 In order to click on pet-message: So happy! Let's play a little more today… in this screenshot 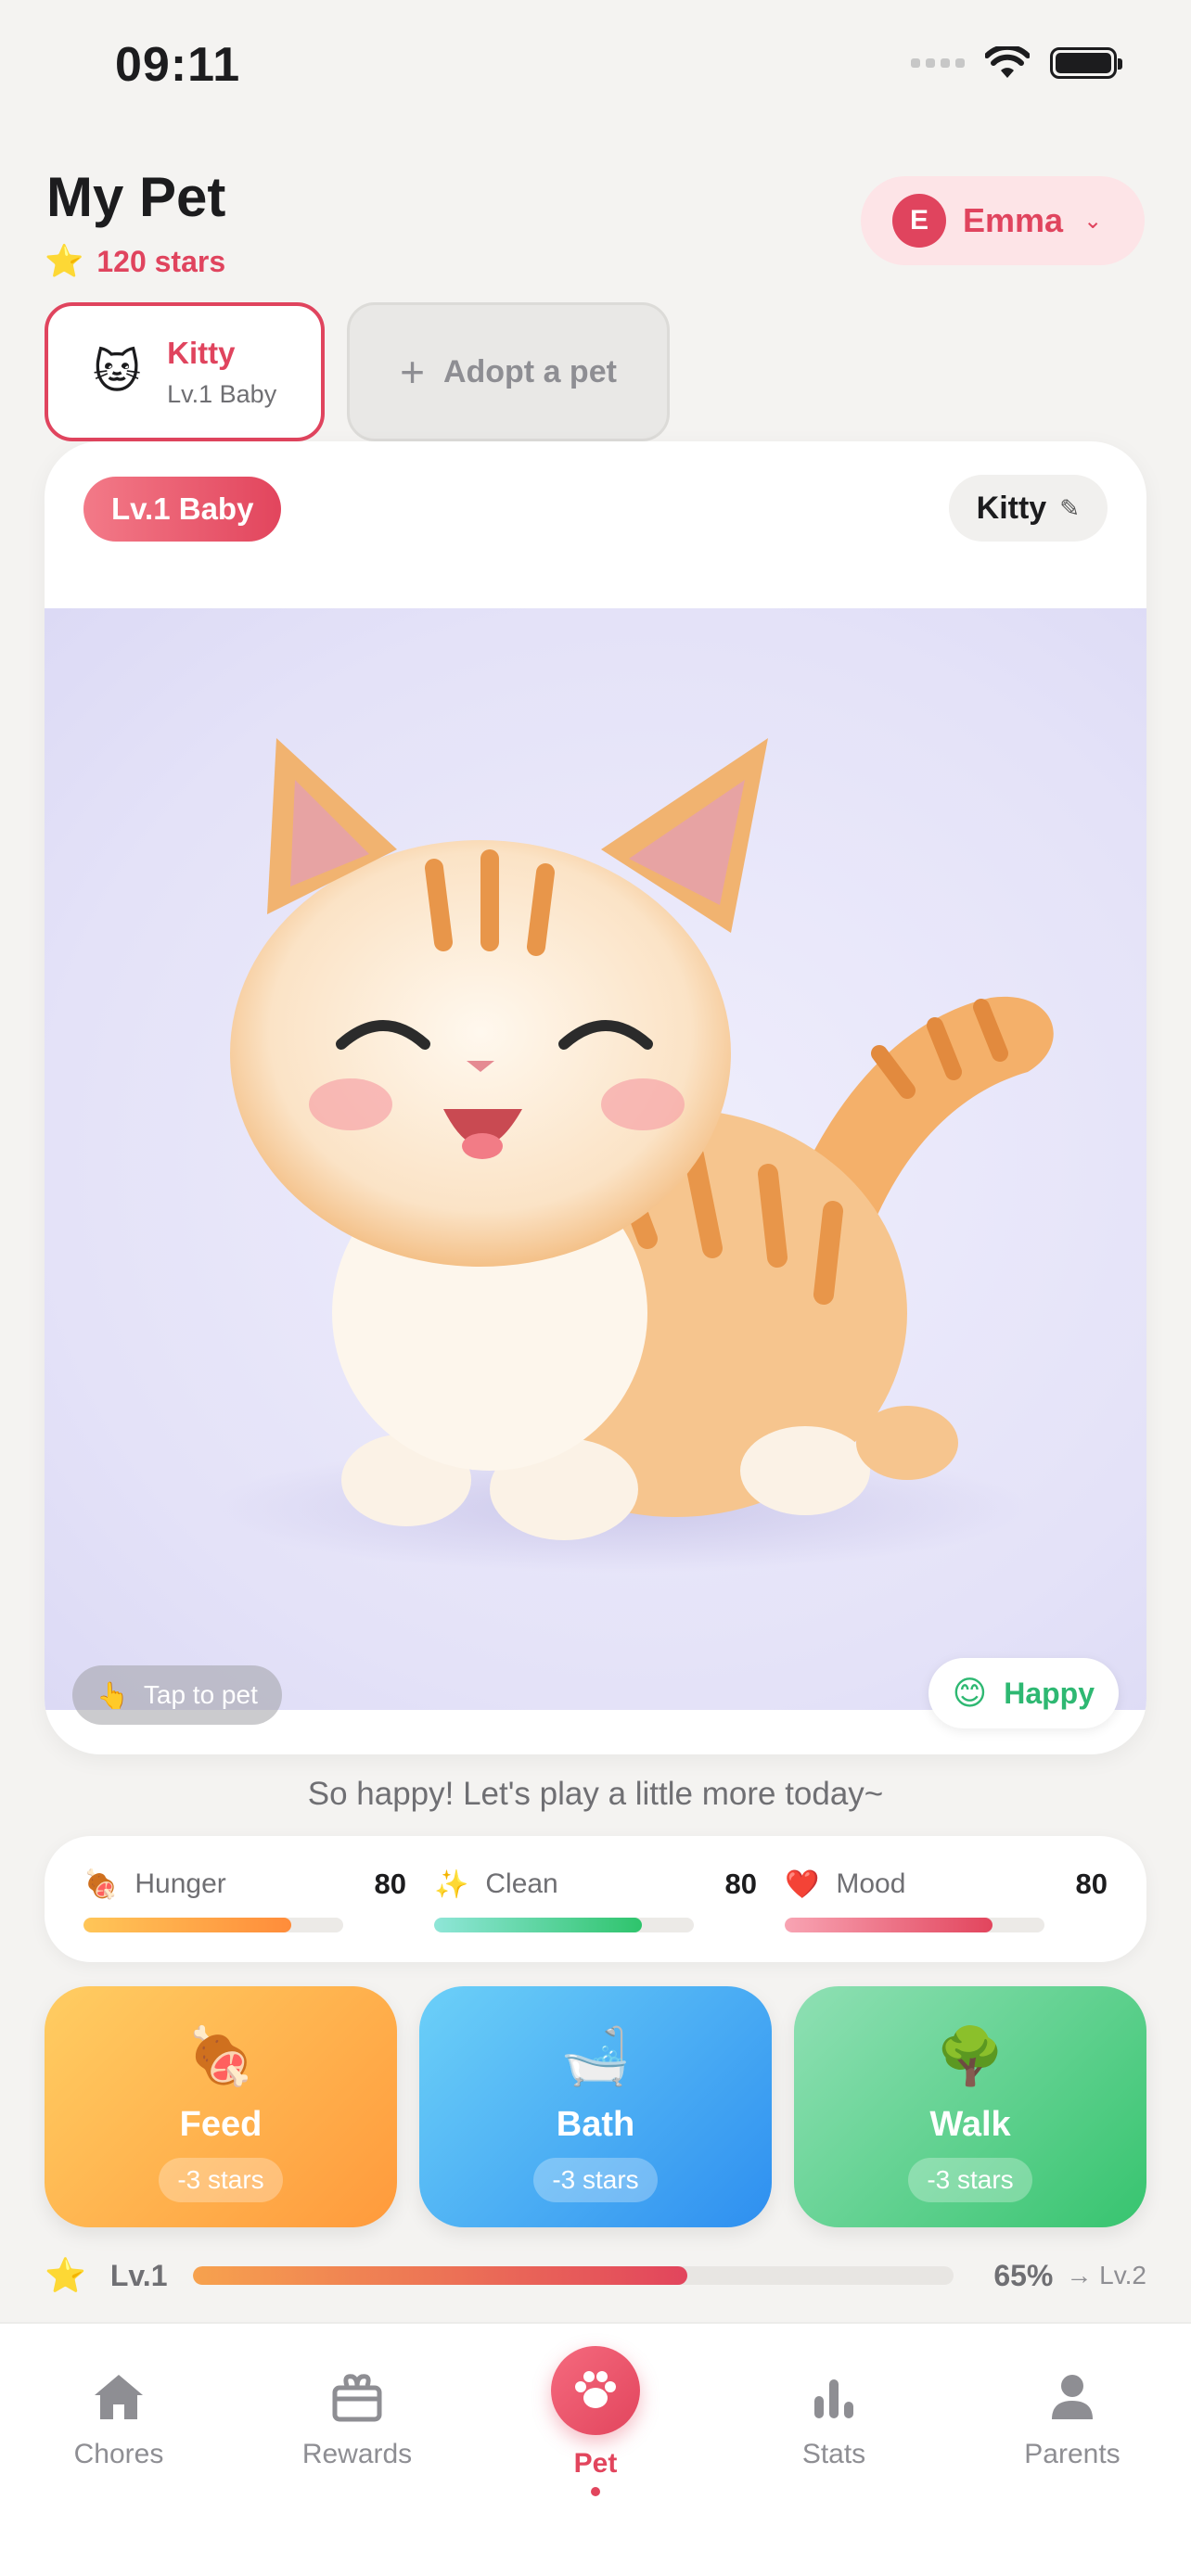, I will do `click(595, 1794)`.